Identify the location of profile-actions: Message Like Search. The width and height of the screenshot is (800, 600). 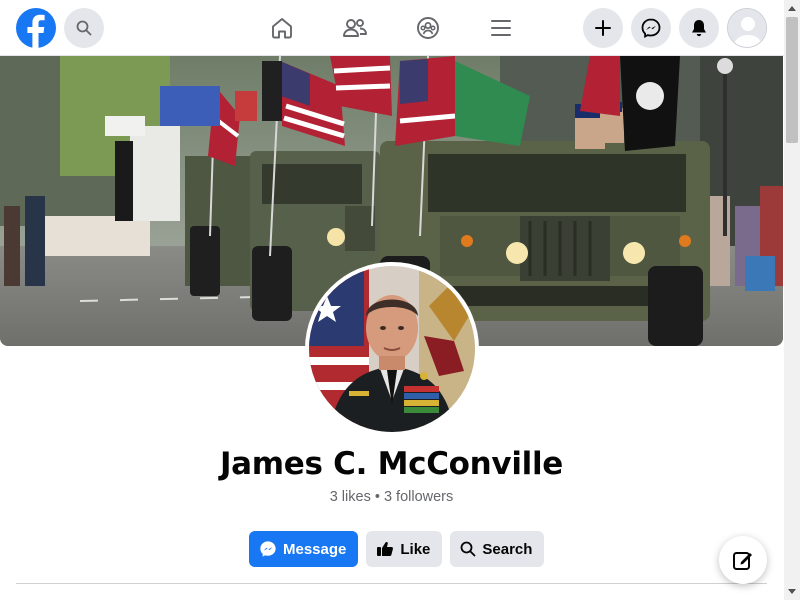
(397, 549).